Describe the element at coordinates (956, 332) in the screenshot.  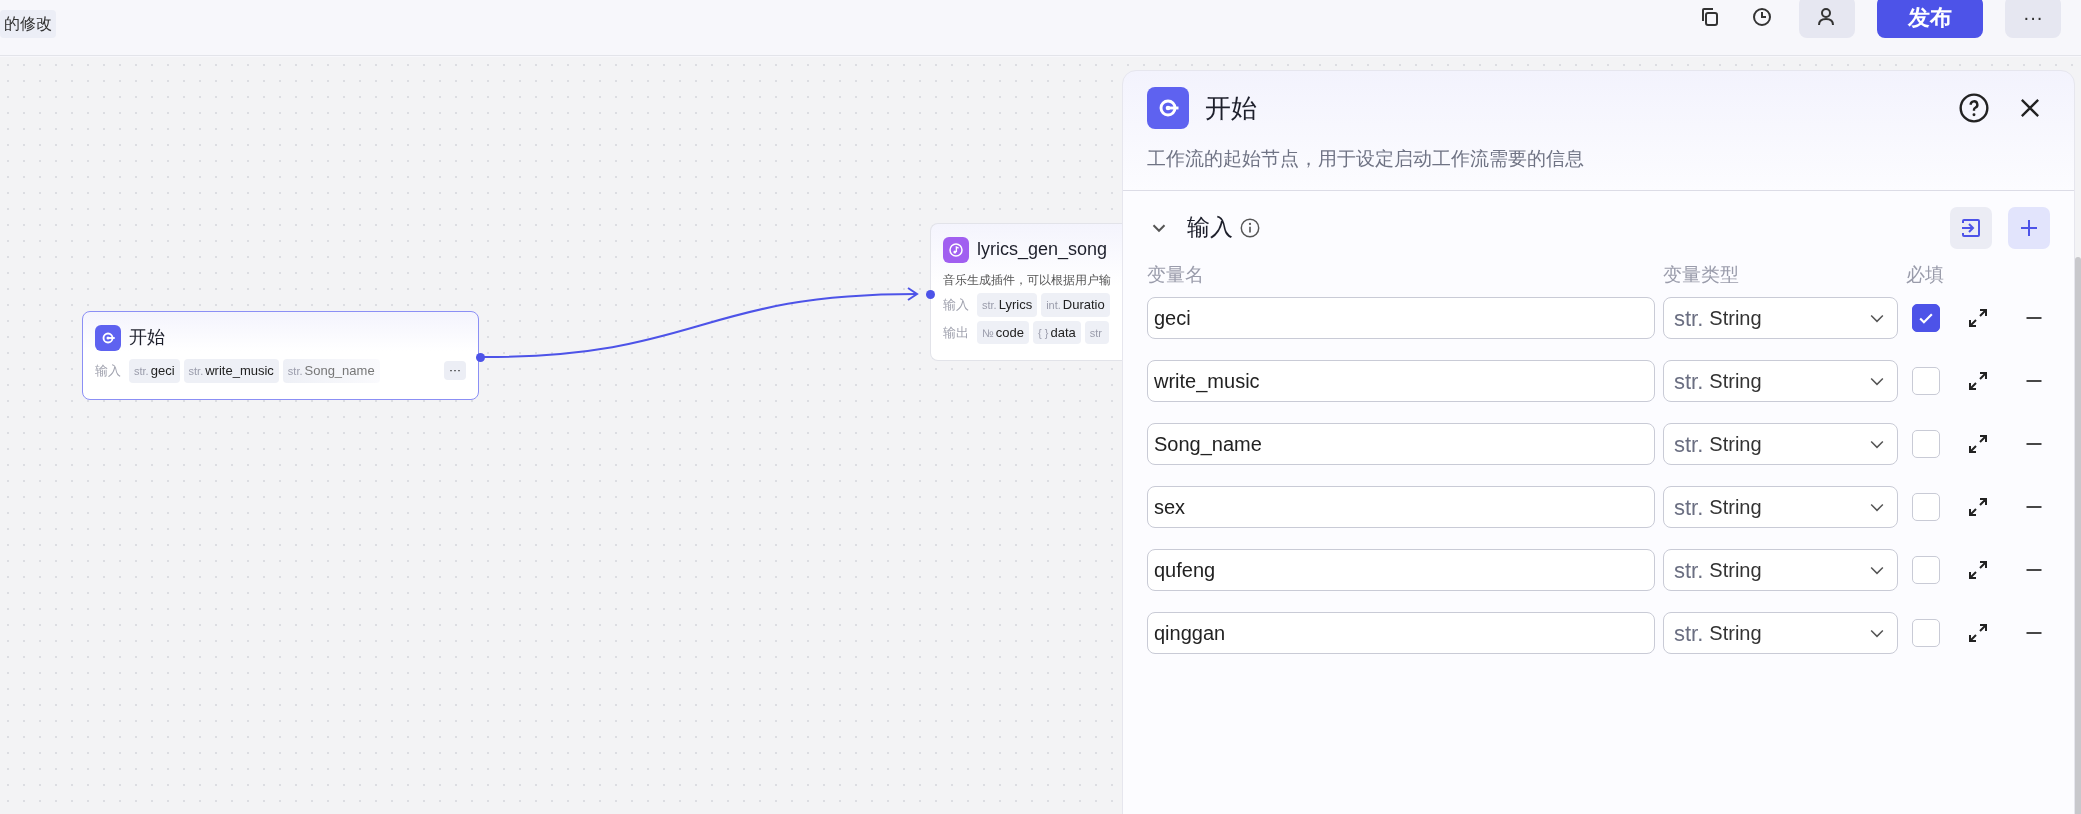
I see `row-label: 输出` at that location.